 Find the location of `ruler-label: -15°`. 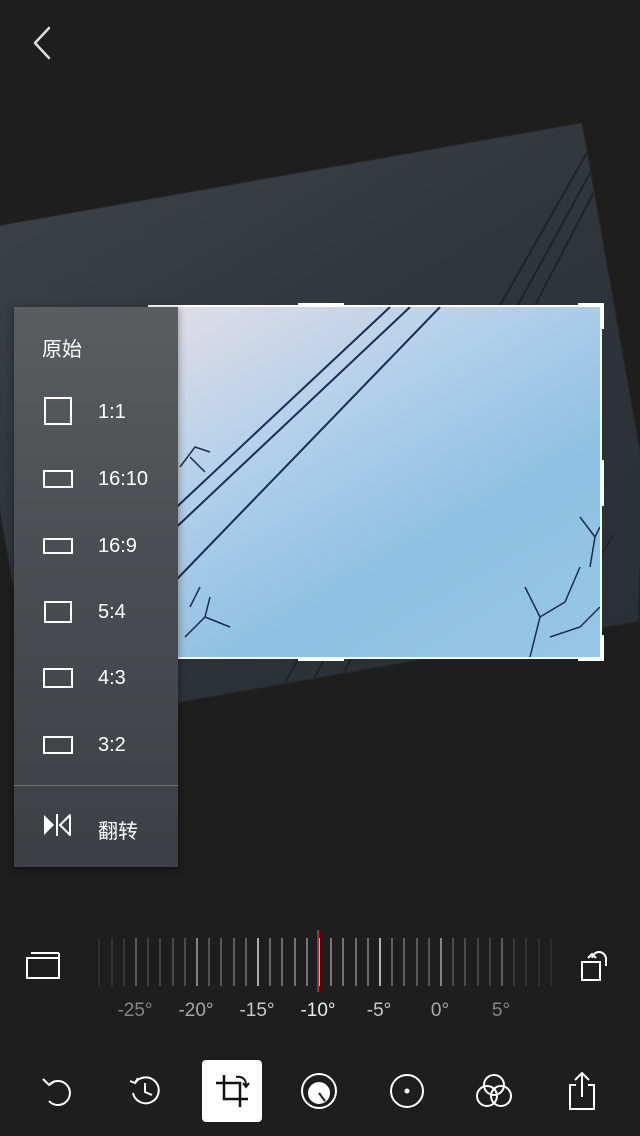

ruler-label: -15° is located at coordinates (257, 1010).